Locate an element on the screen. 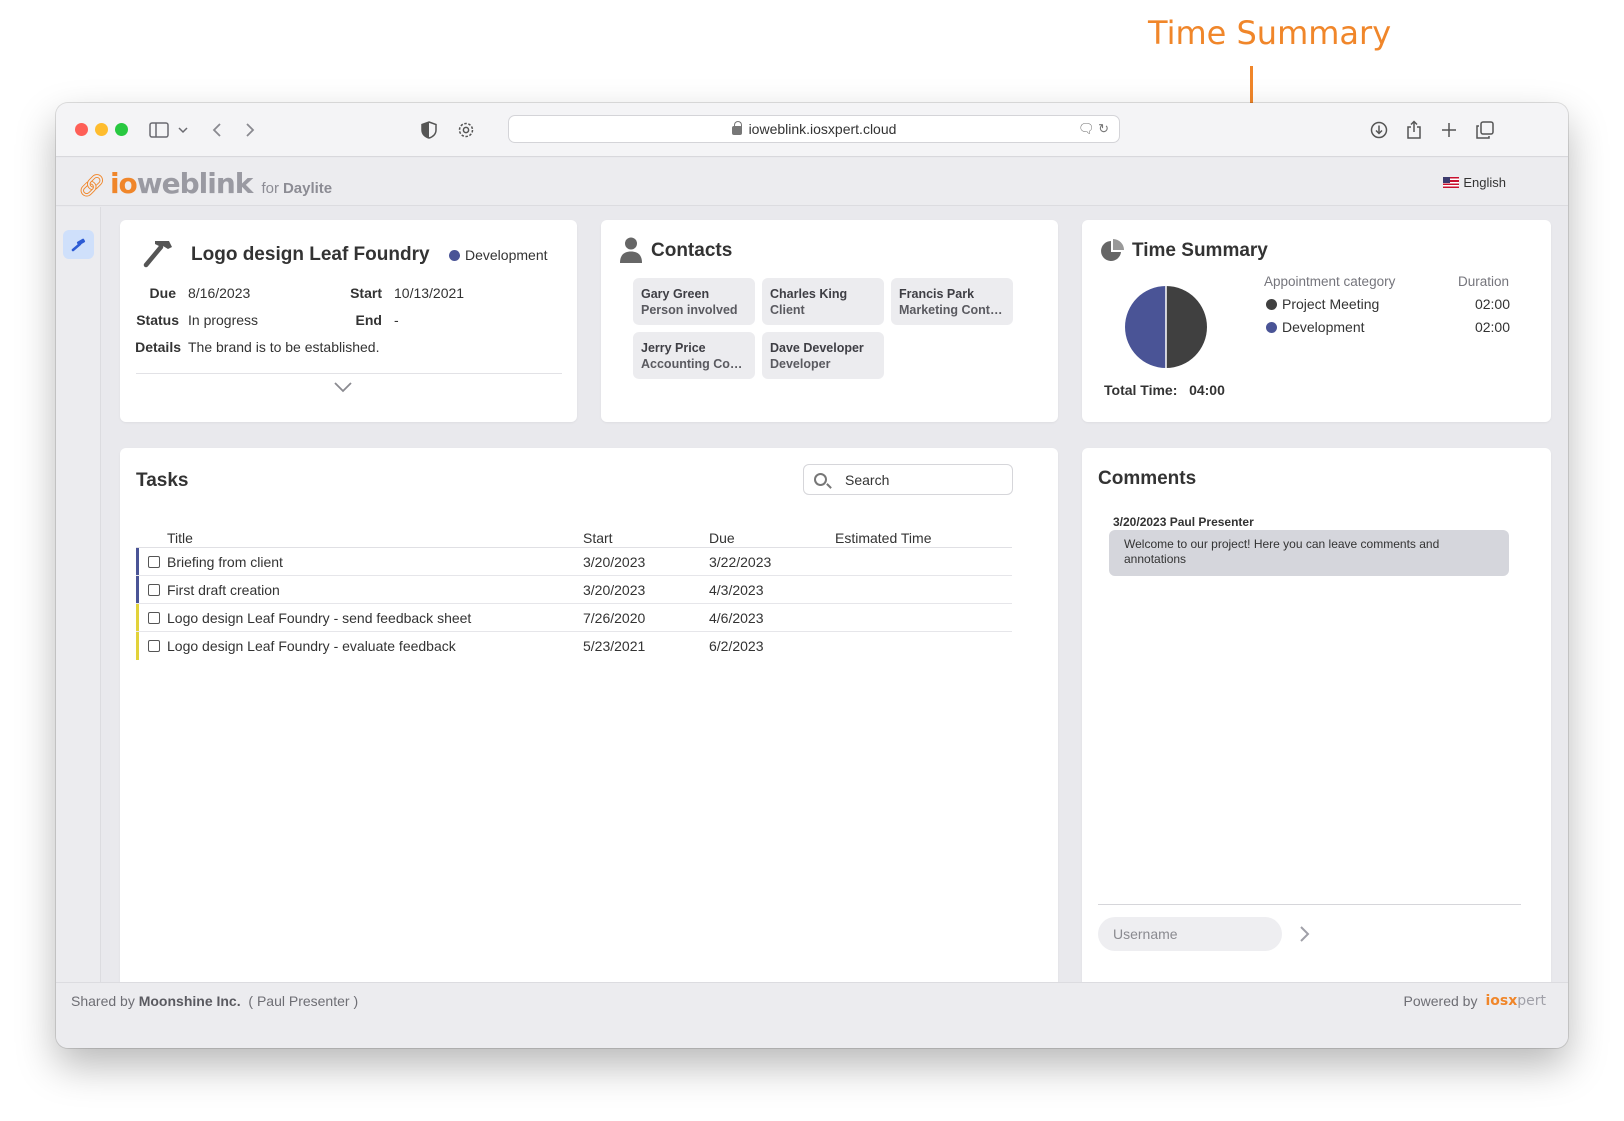 The width and height of the screenshot is (1624, 1121). end-label: End is located at coordinates (368, 320).